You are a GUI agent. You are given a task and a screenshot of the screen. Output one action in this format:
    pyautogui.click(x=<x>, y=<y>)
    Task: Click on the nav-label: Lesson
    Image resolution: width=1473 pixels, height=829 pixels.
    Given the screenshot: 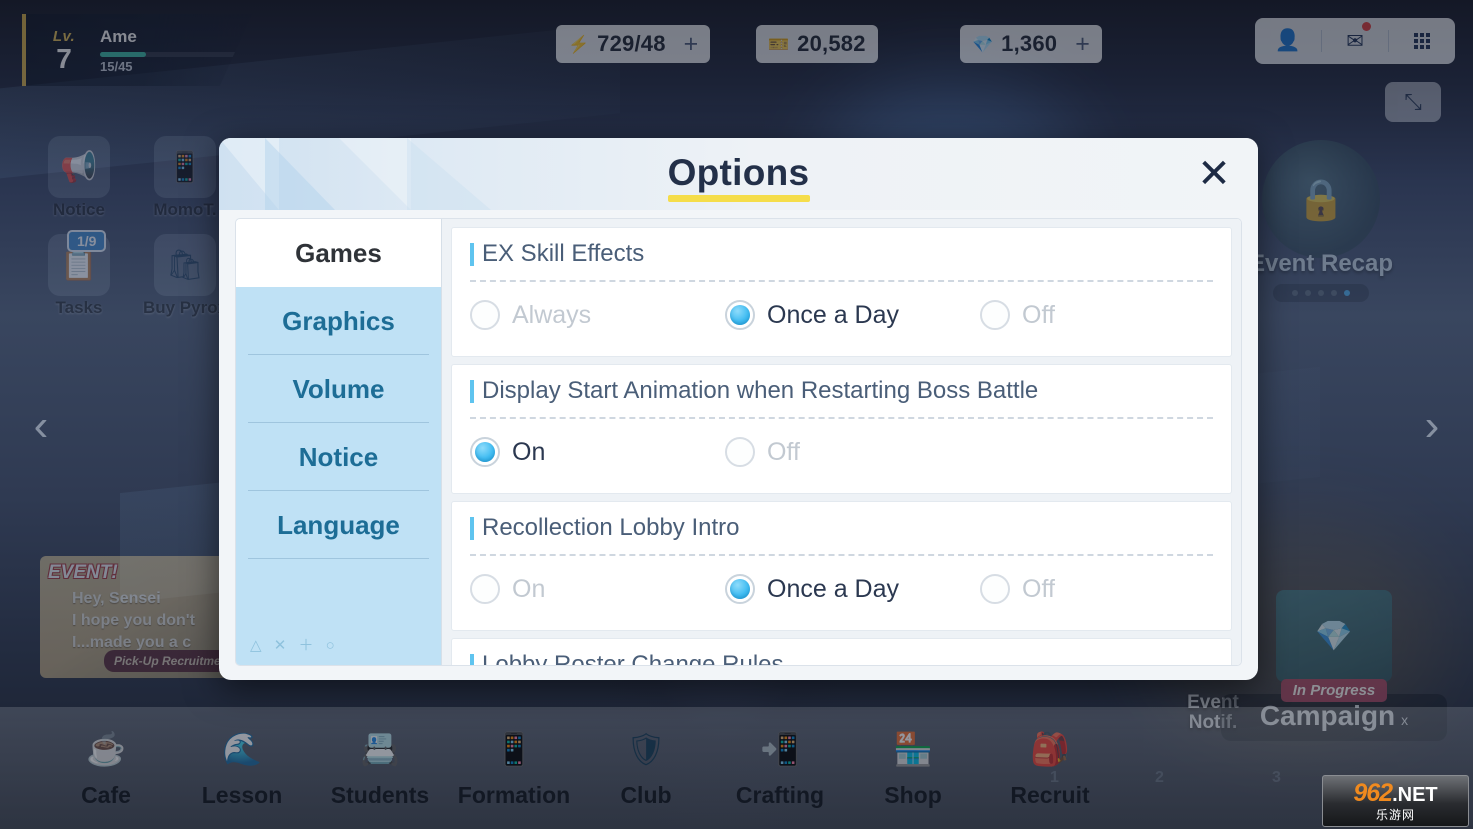 What is the action you would take?
    pyautogui.click(x=242, y=795)
    